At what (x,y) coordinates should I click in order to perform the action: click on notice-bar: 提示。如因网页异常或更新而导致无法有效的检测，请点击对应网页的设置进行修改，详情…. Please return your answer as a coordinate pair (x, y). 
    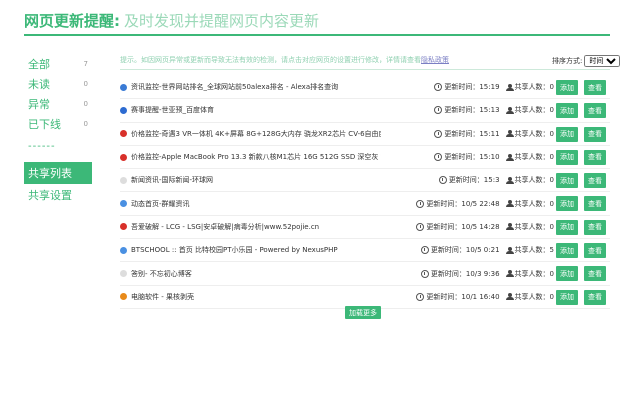
    Looking at the image, I should click on (330, 60).